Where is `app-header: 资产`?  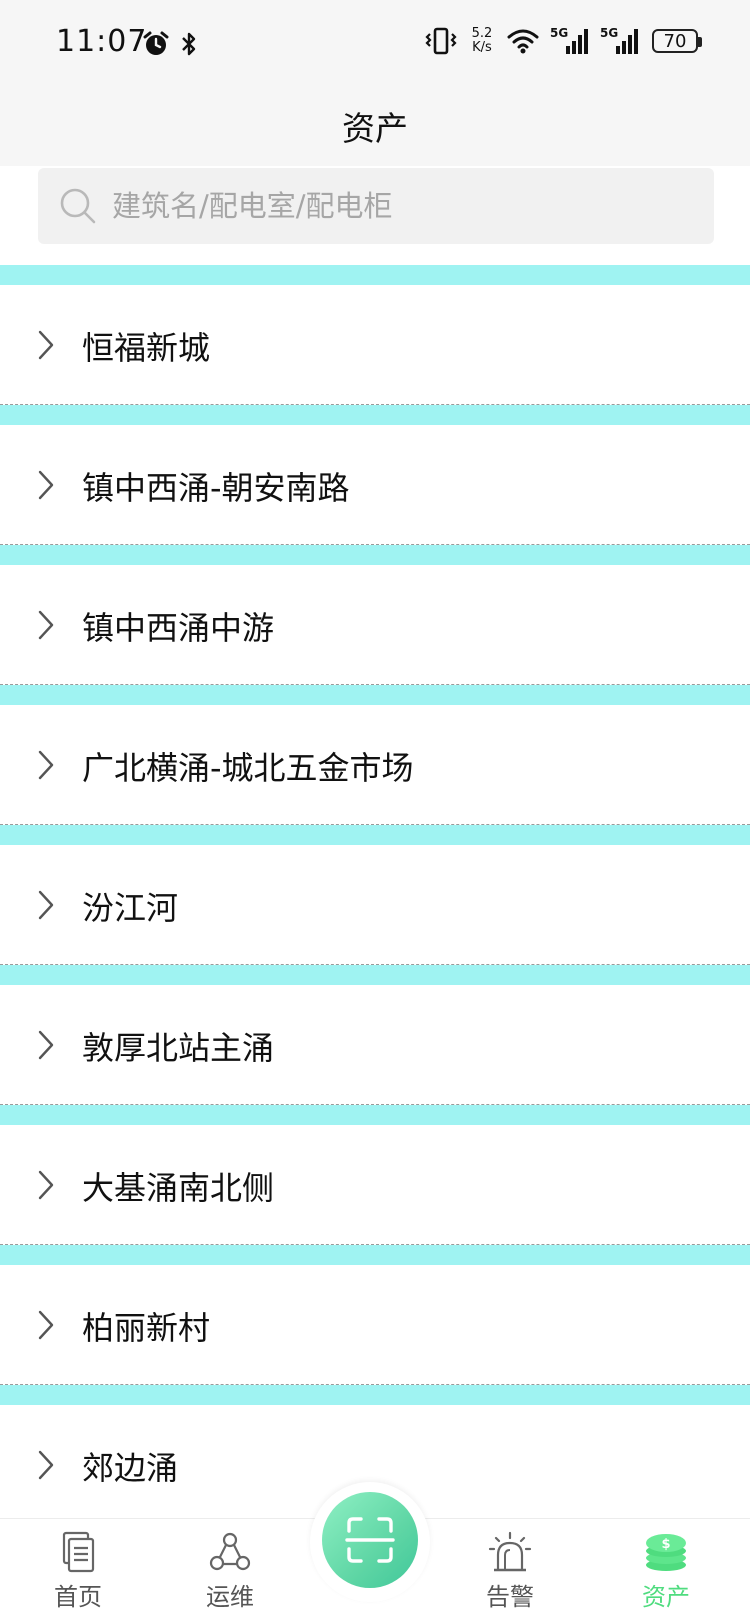 app-header: 资产 is located at coordinates (375, 127).